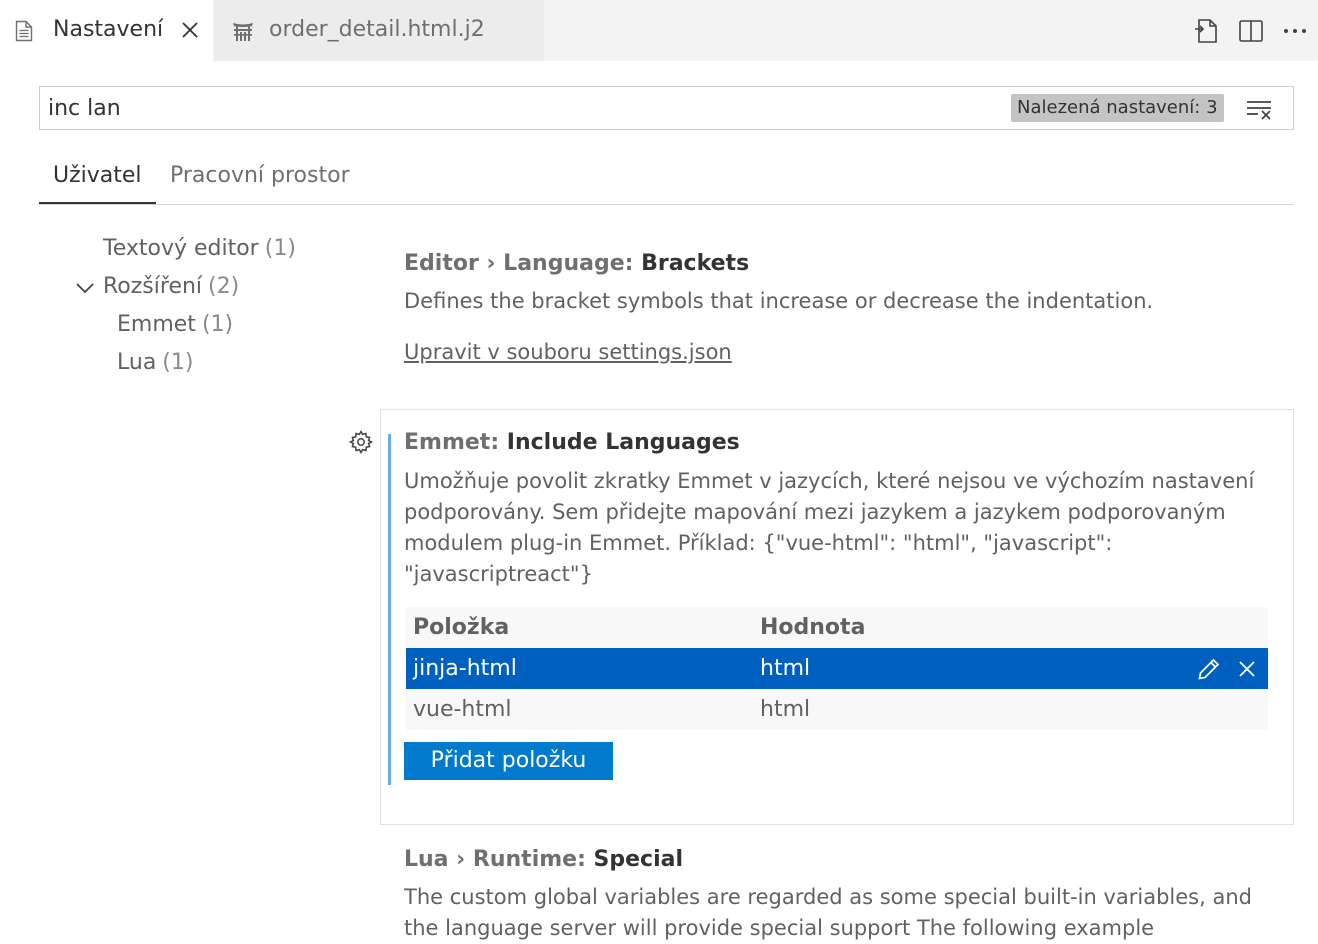 This screenshot has width=1318, height=944. I want to click on results-count-badge: Nalezená nastavení: 3, so click(1117, 108).